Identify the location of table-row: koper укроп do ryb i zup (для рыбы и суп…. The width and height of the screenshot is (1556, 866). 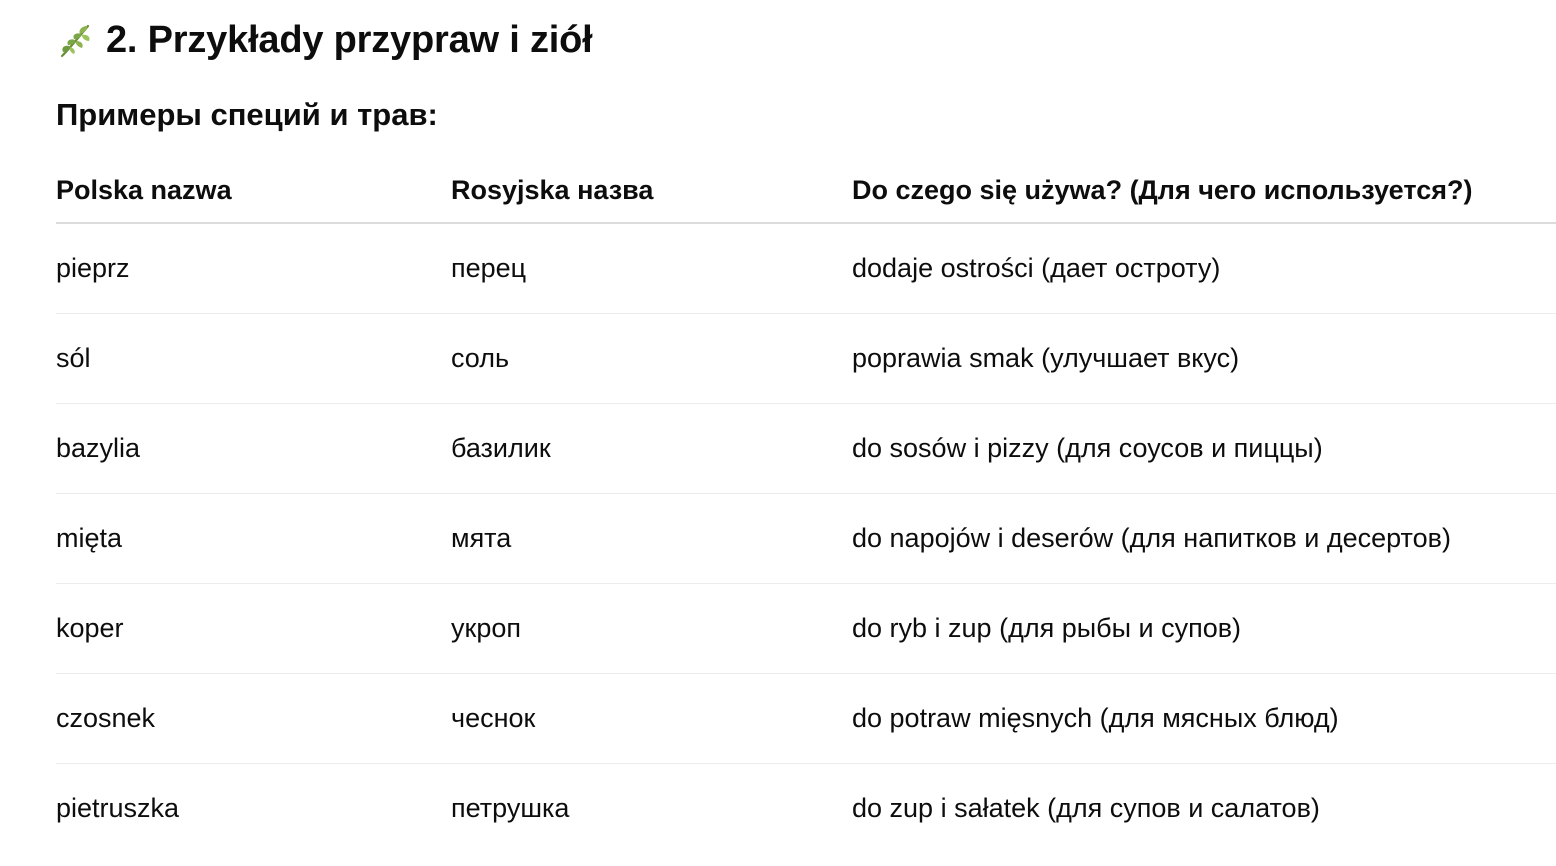
(806, 628).